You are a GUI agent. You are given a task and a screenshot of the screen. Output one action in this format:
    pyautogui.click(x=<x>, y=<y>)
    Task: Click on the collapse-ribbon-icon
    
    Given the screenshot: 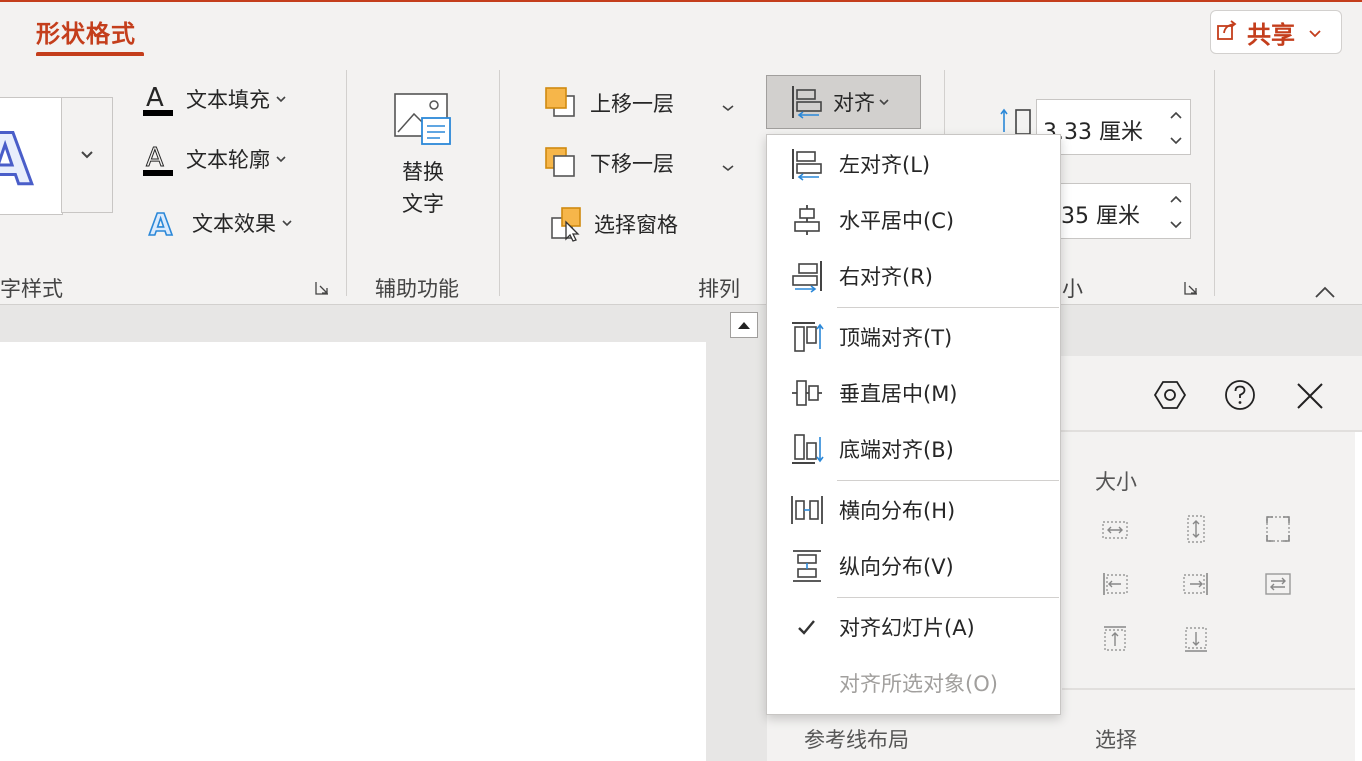 What is the action you would take?
    pyautogui.click(x=1325, y=293)
    